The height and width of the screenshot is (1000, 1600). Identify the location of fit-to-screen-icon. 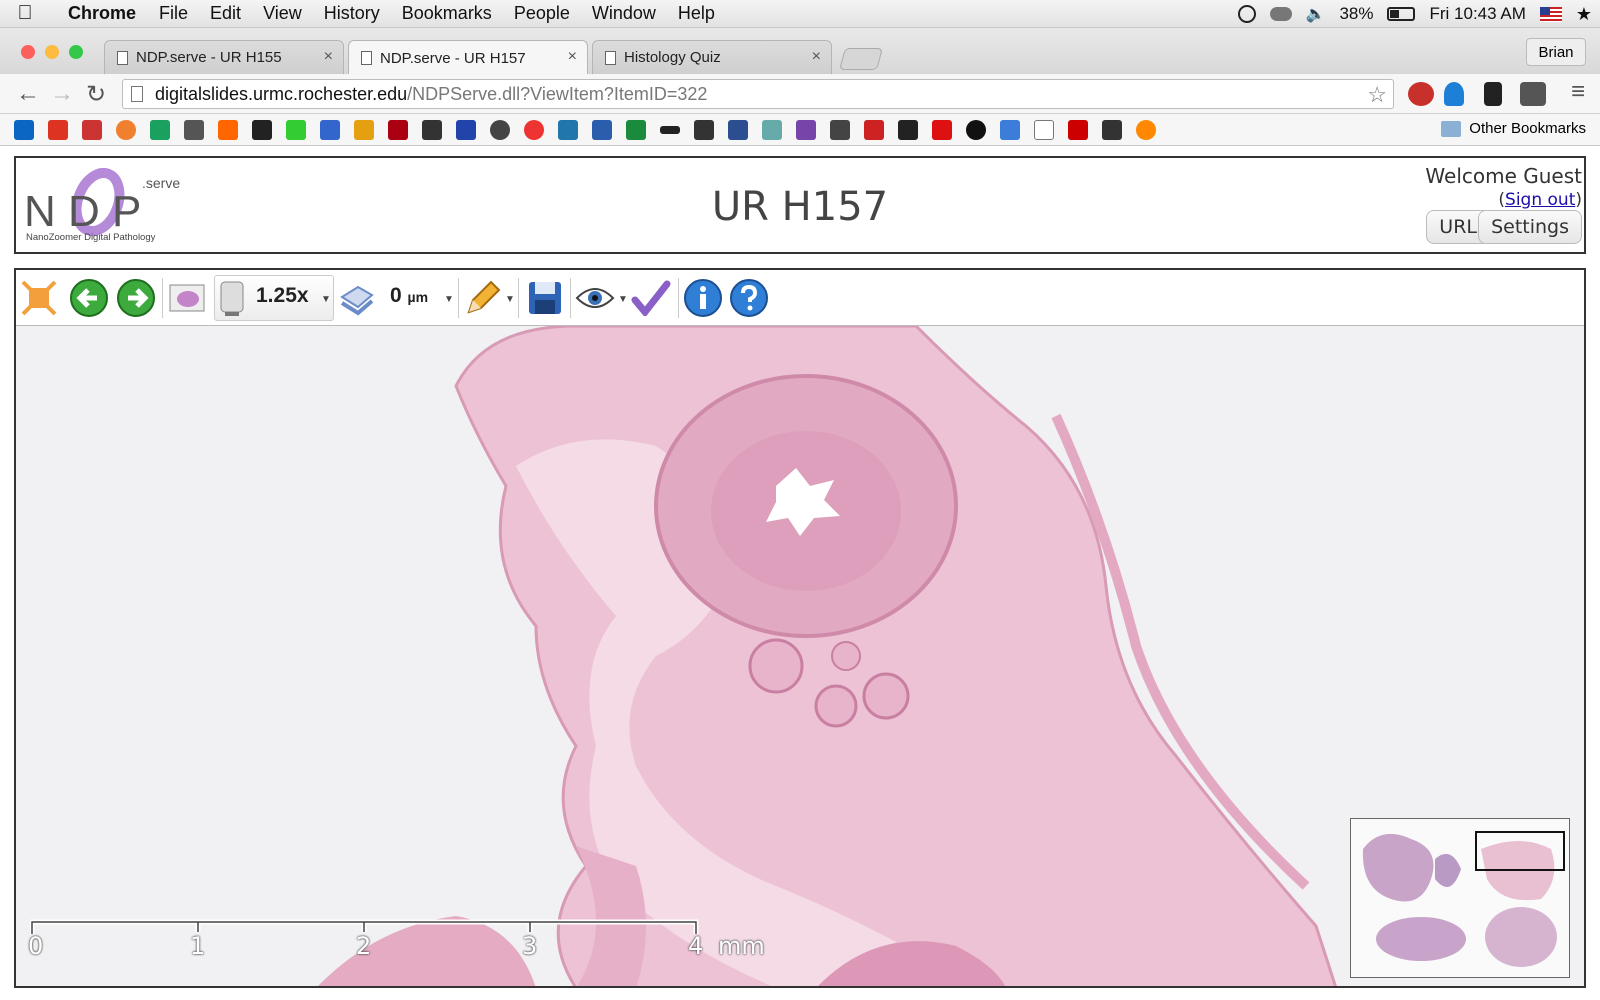
(39, 298).